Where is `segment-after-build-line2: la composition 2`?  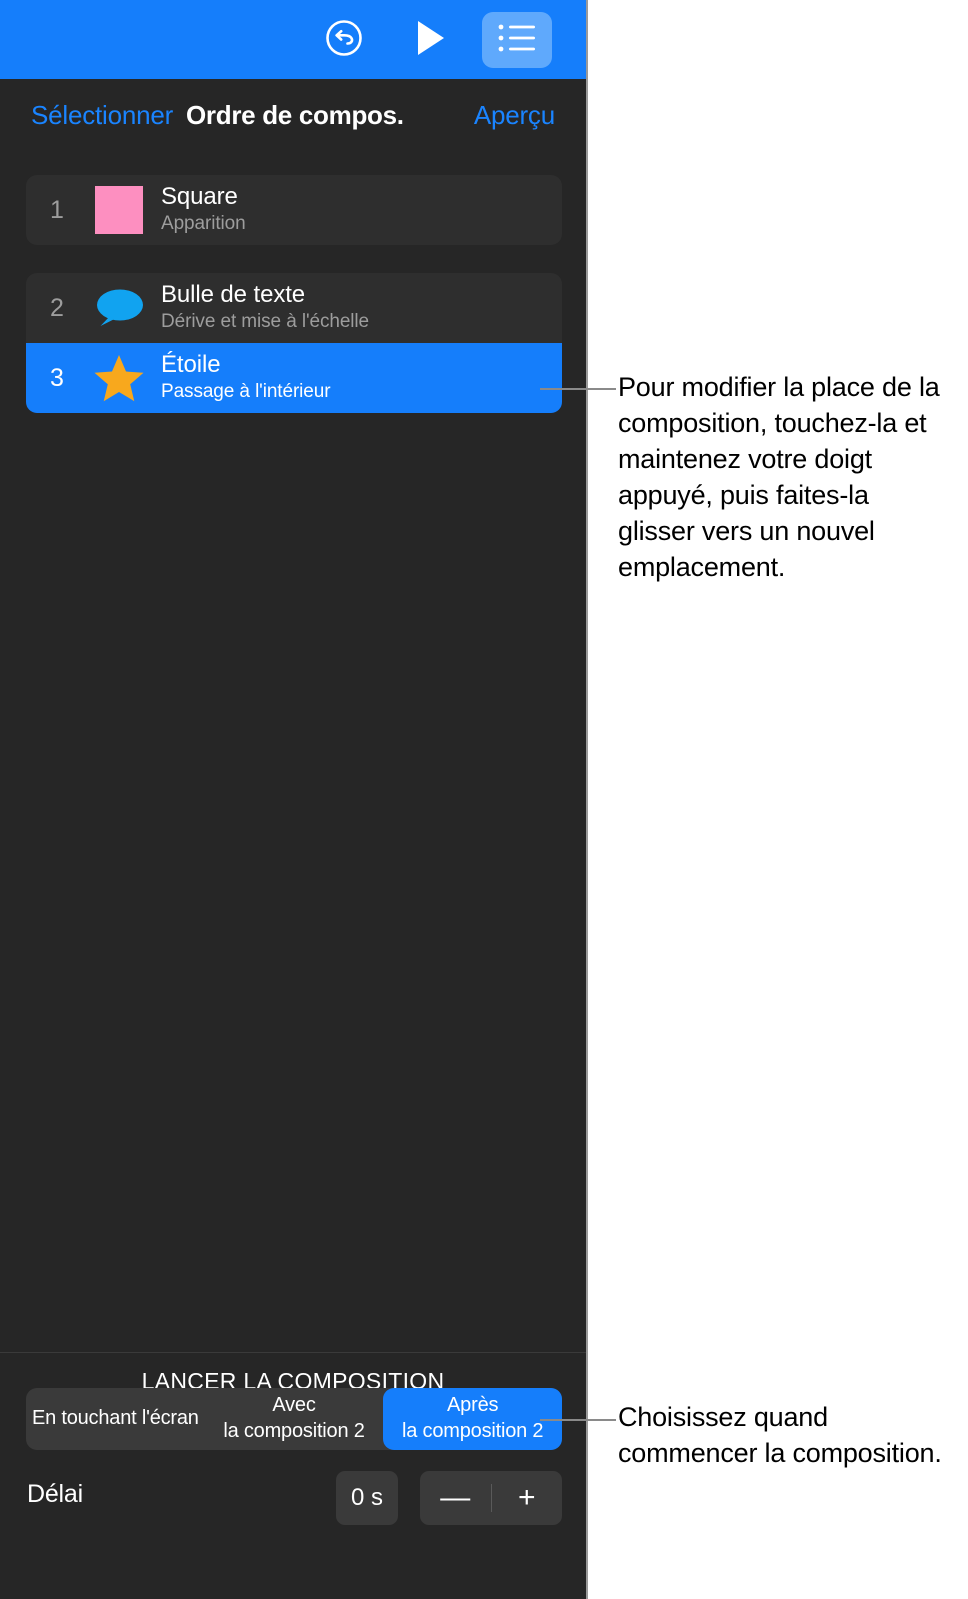 segment-after-build-line2: la composition 2 is located at coordinates (473, 1431).